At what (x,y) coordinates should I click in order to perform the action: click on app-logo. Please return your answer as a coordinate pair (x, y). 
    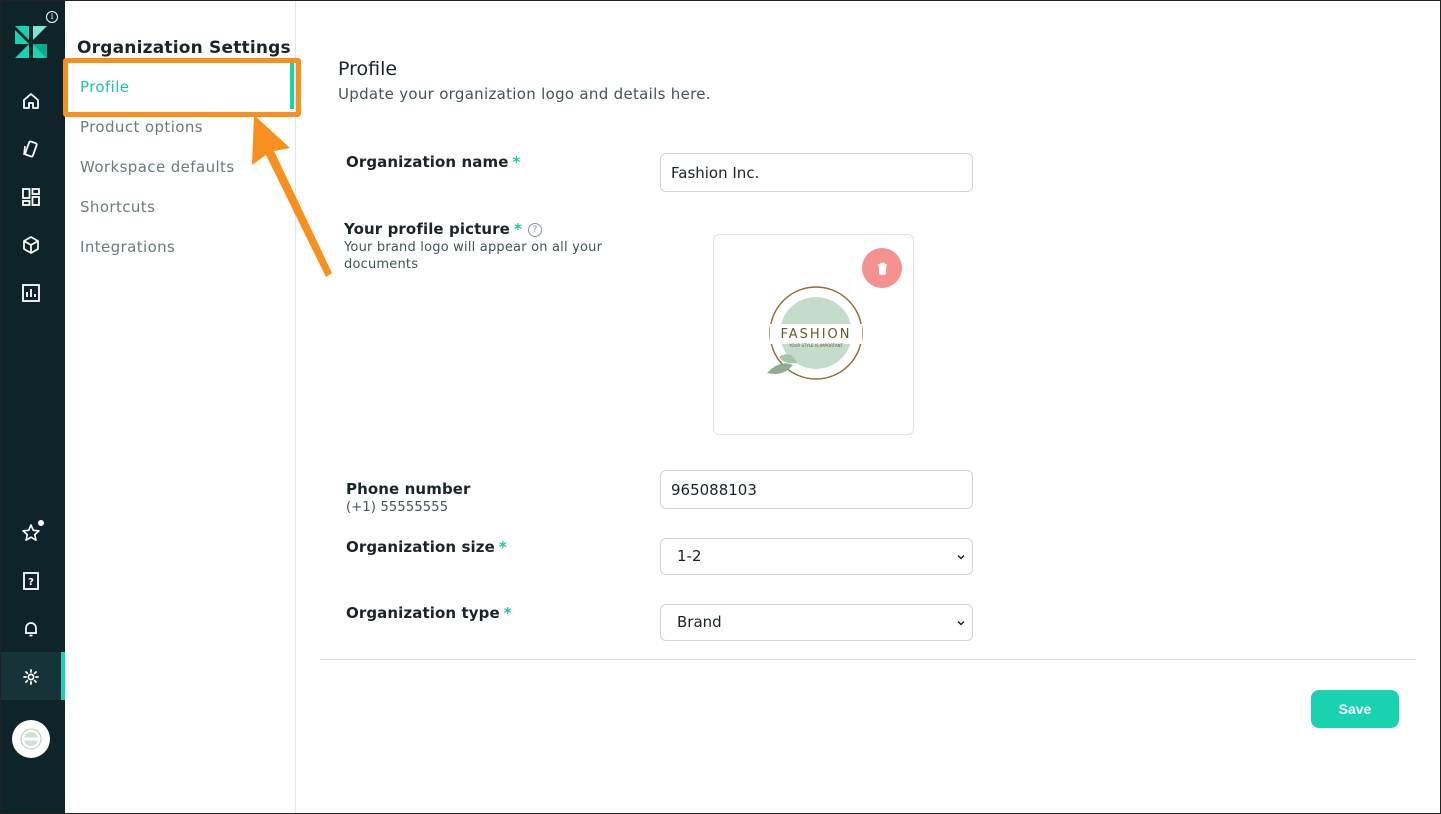
    Looking at the image, I should click on (31, 42).